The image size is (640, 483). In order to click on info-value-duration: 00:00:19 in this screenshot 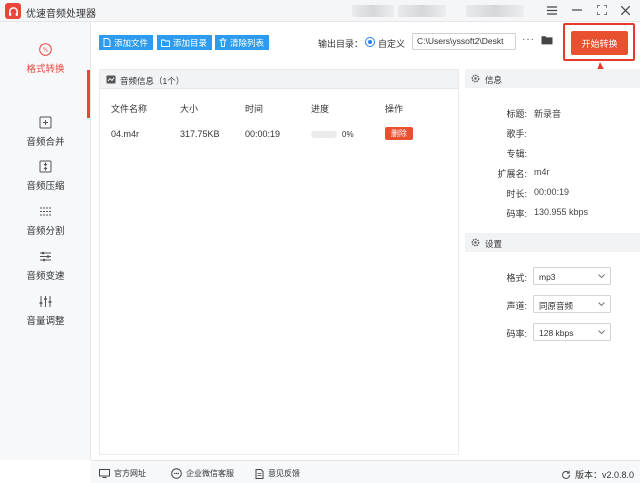, I will do `click(552, 192)`.